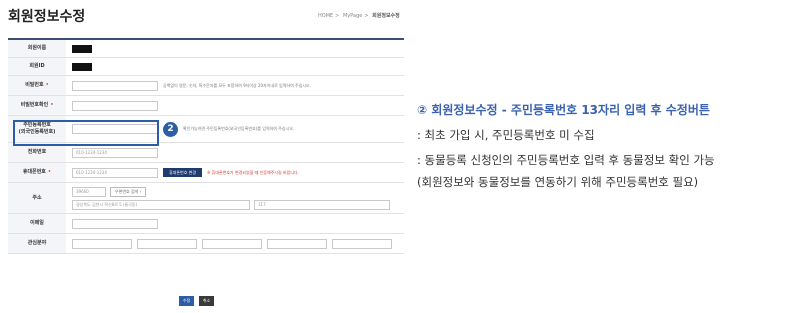 This screenshot has height=313, width=800. Describe the element at coordinates (253, 172) in the screenshot. I see `mobile-hint: ※ 휴대폰번호가 변경되었을 때 인증해주시길 바랍니다.` at that location.